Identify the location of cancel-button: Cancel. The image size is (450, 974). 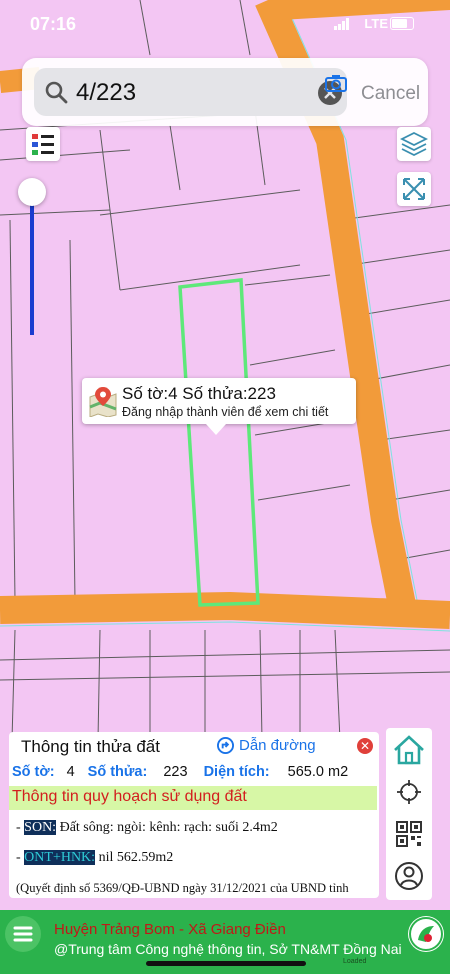
(390, 94).